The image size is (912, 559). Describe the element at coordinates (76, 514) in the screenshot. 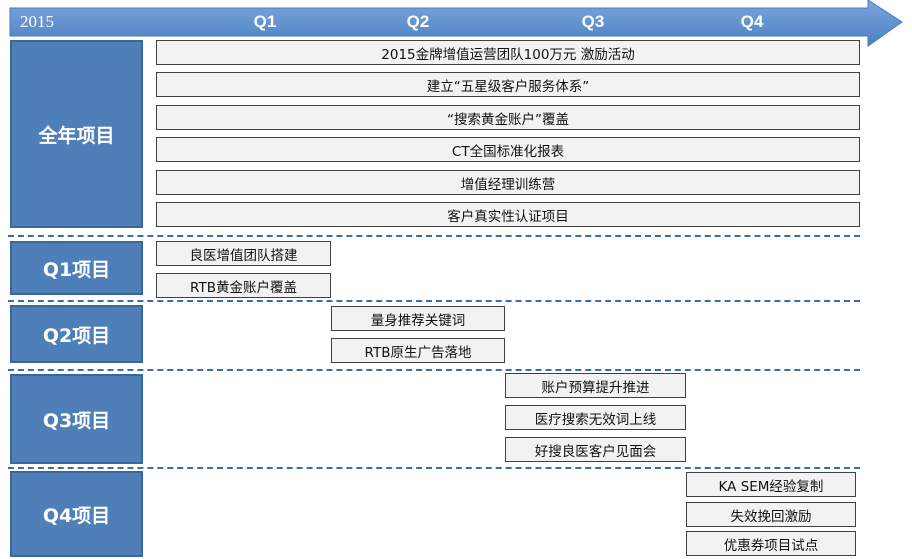

I see `section-q4: Q4项目` at that location.